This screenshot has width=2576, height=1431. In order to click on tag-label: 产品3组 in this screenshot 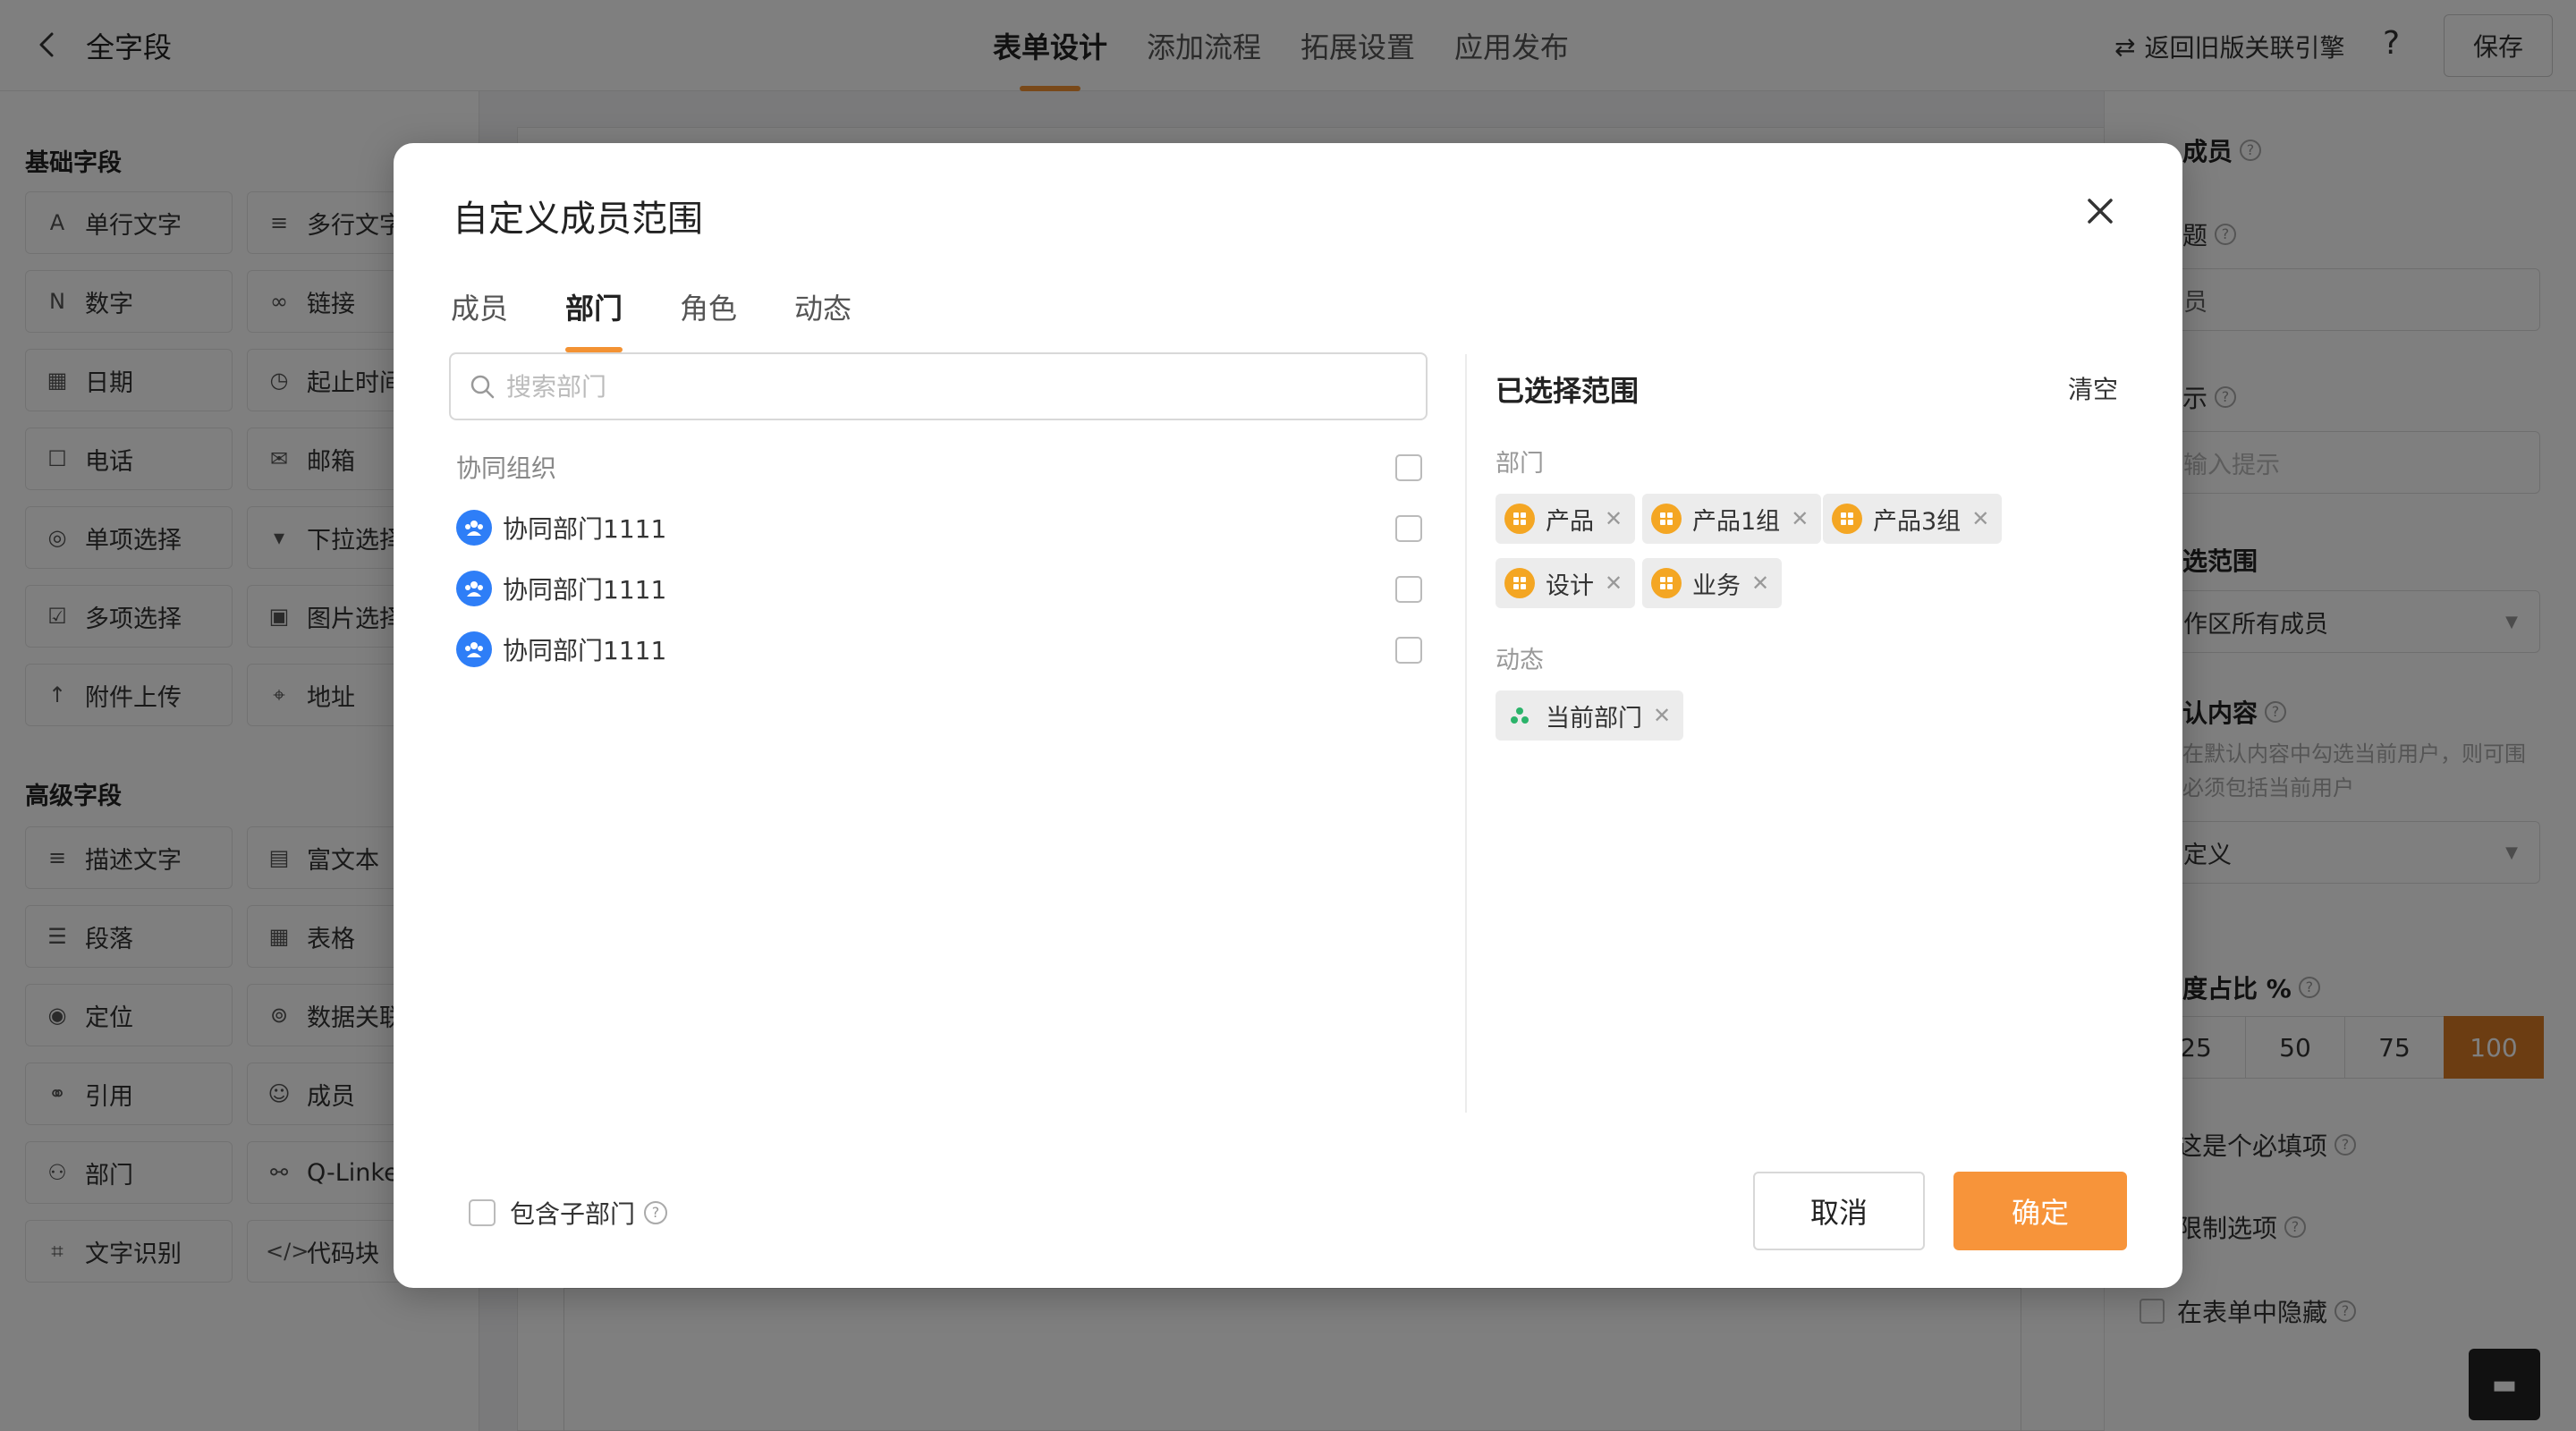, I will do `click(1917, 522)`.